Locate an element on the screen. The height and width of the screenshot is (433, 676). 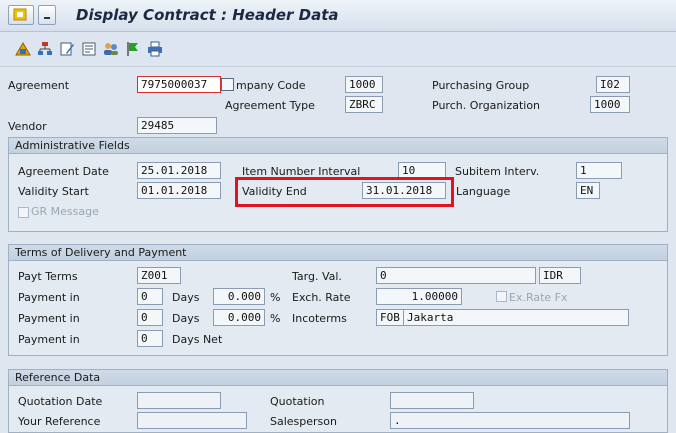
days-net-label: Days Net is located at coordinates (197, 339).